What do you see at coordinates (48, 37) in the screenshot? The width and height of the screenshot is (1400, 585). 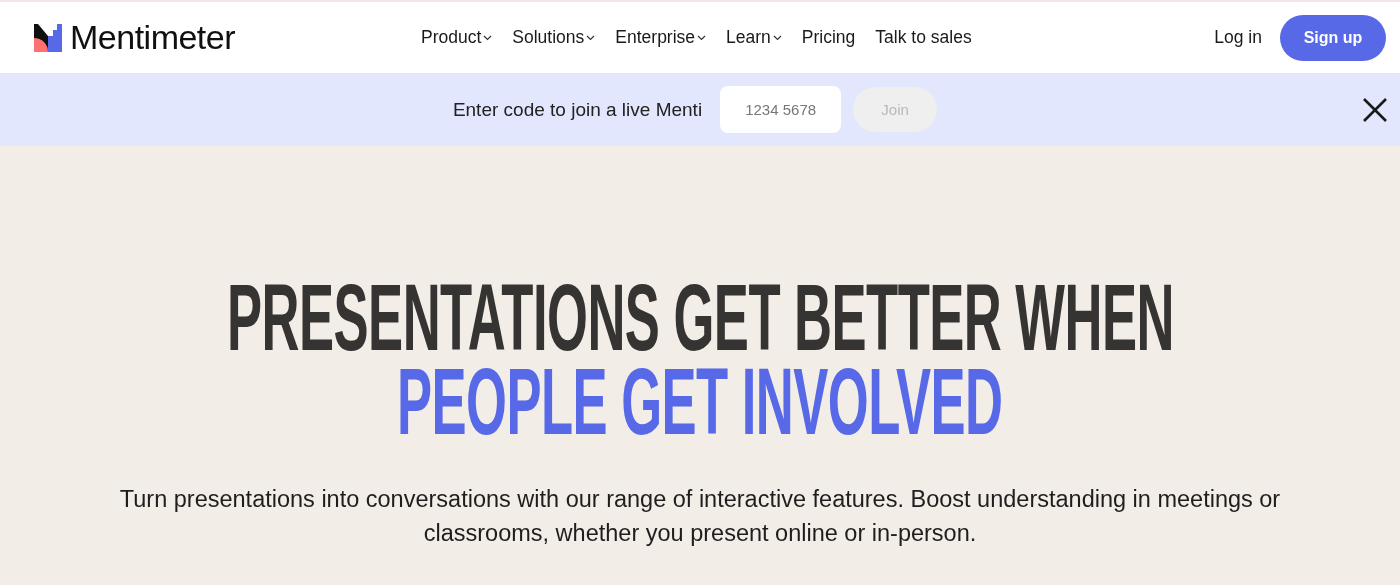 I see `logo-icon` at bounding box center [48, 37].